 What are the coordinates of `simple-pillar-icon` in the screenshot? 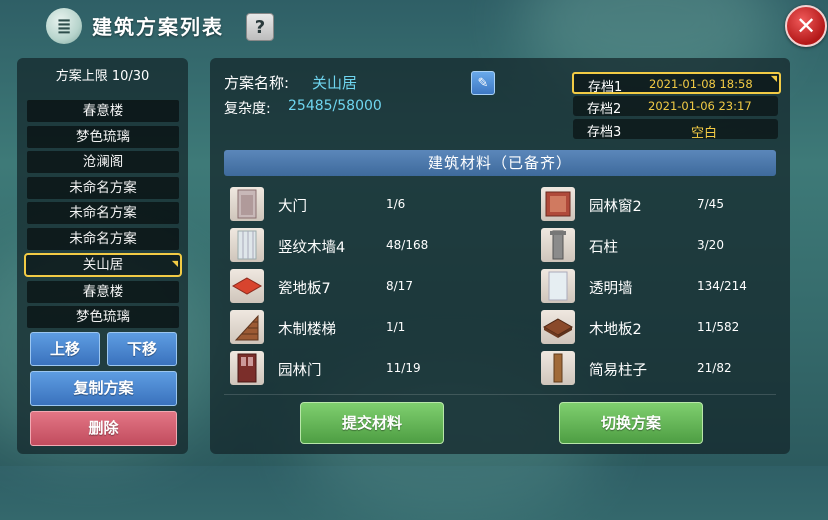 It's located at (558, 368).